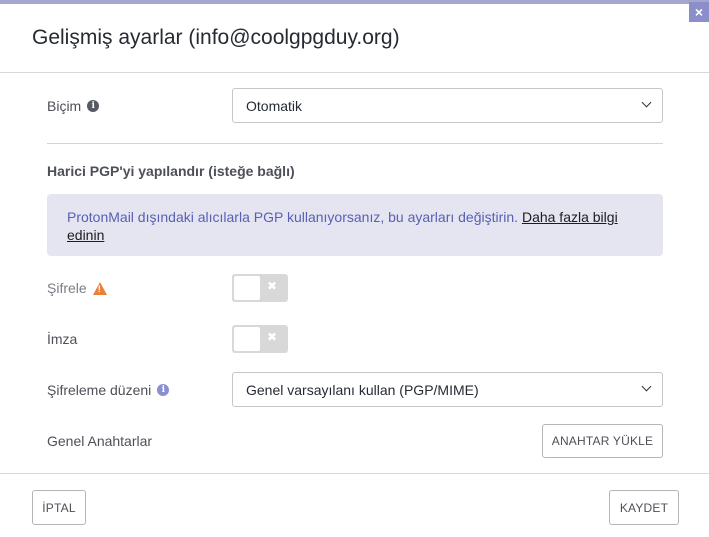 The image size is (709, 537). What do you see at coordinates (355, 143) in the screenshot?
I see `section-divider` at bounding box center [355, 143].